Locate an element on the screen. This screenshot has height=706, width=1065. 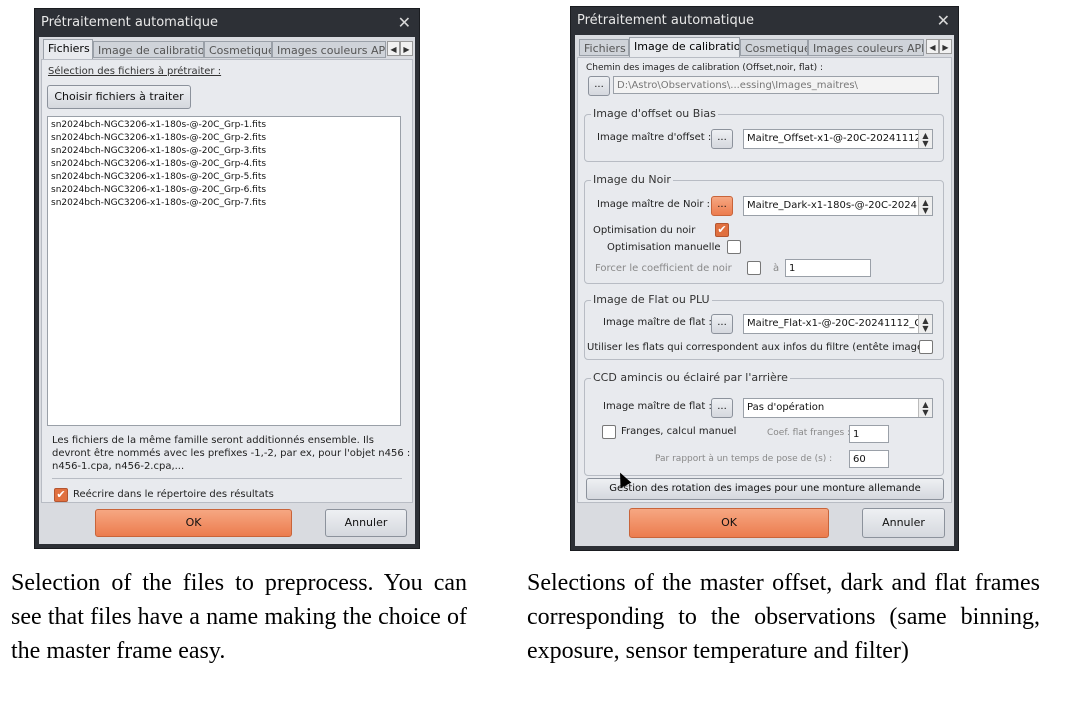
dark-optimization-label: Optimisation du noir is located at coordinates (644, 230).